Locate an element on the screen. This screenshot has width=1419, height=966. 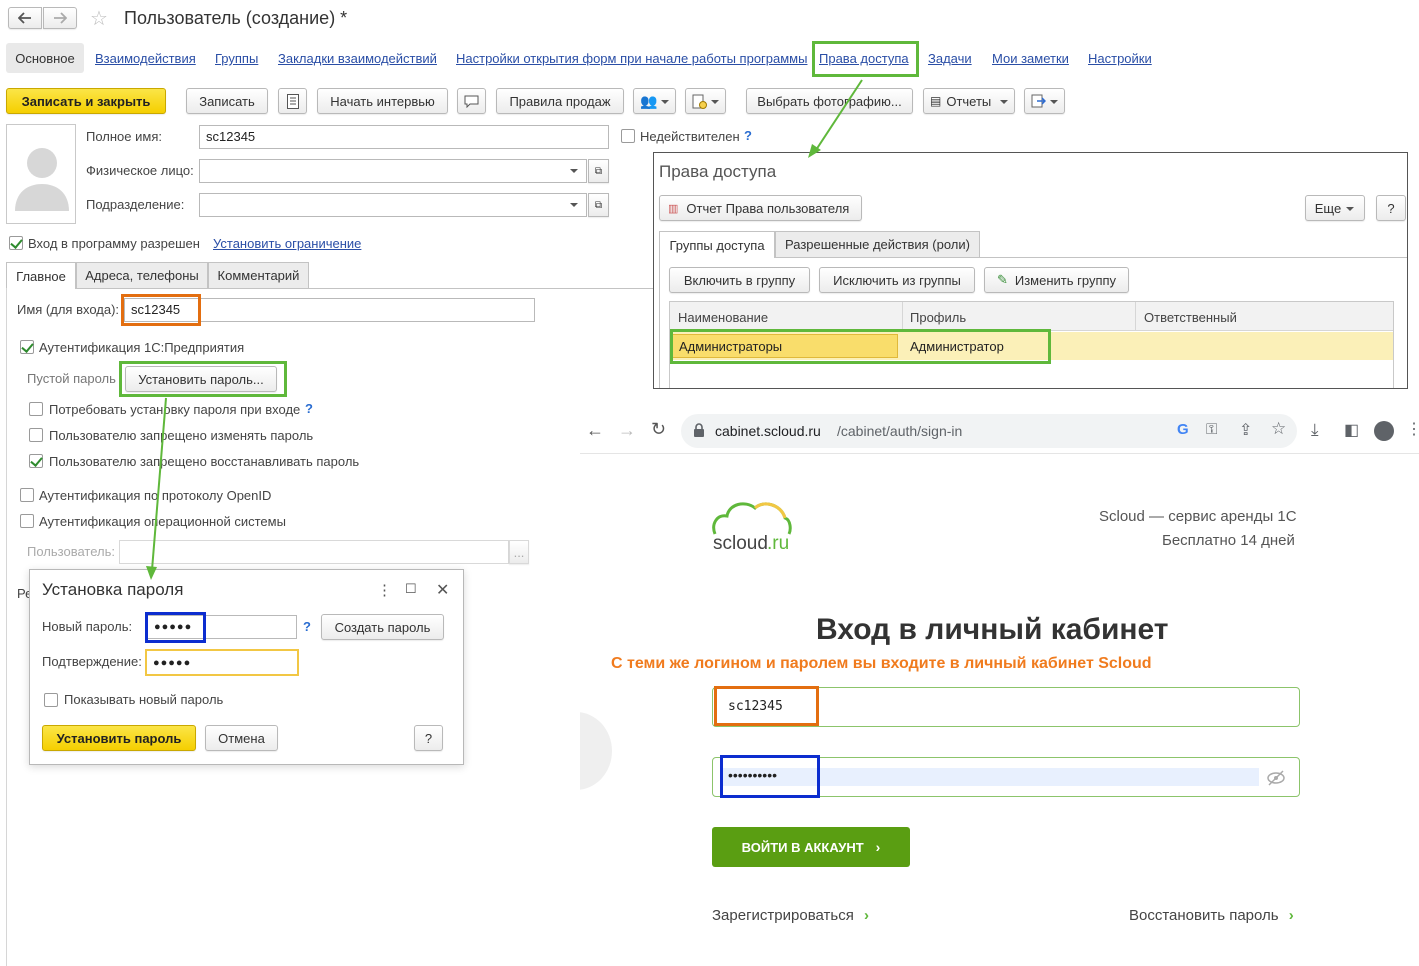
tab-access-groups-label: Группы доступа is located at coordinates (717, 245).